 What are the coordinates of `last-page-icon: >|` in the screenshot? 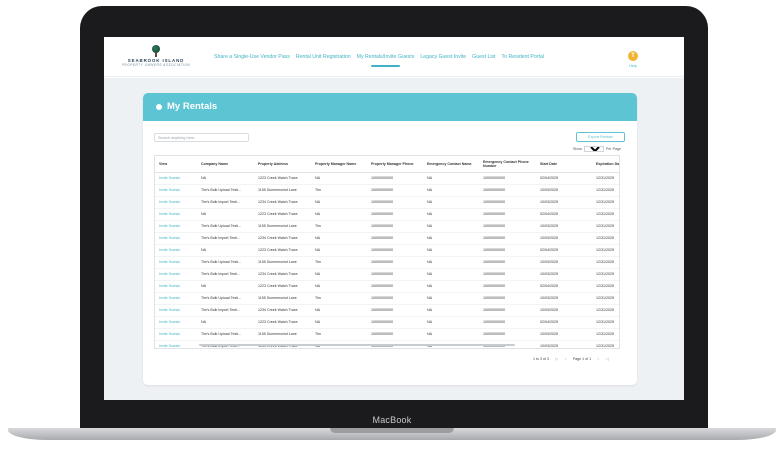 It's located at (606, 358).